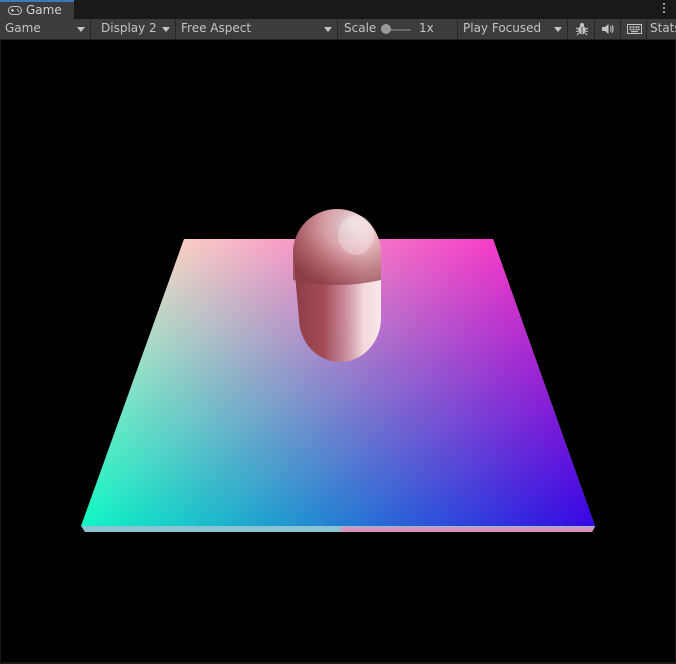 Image resolution: width=676 pixels, height=664 pixels. I want to click on tab-game: Game, so click(37, 10).